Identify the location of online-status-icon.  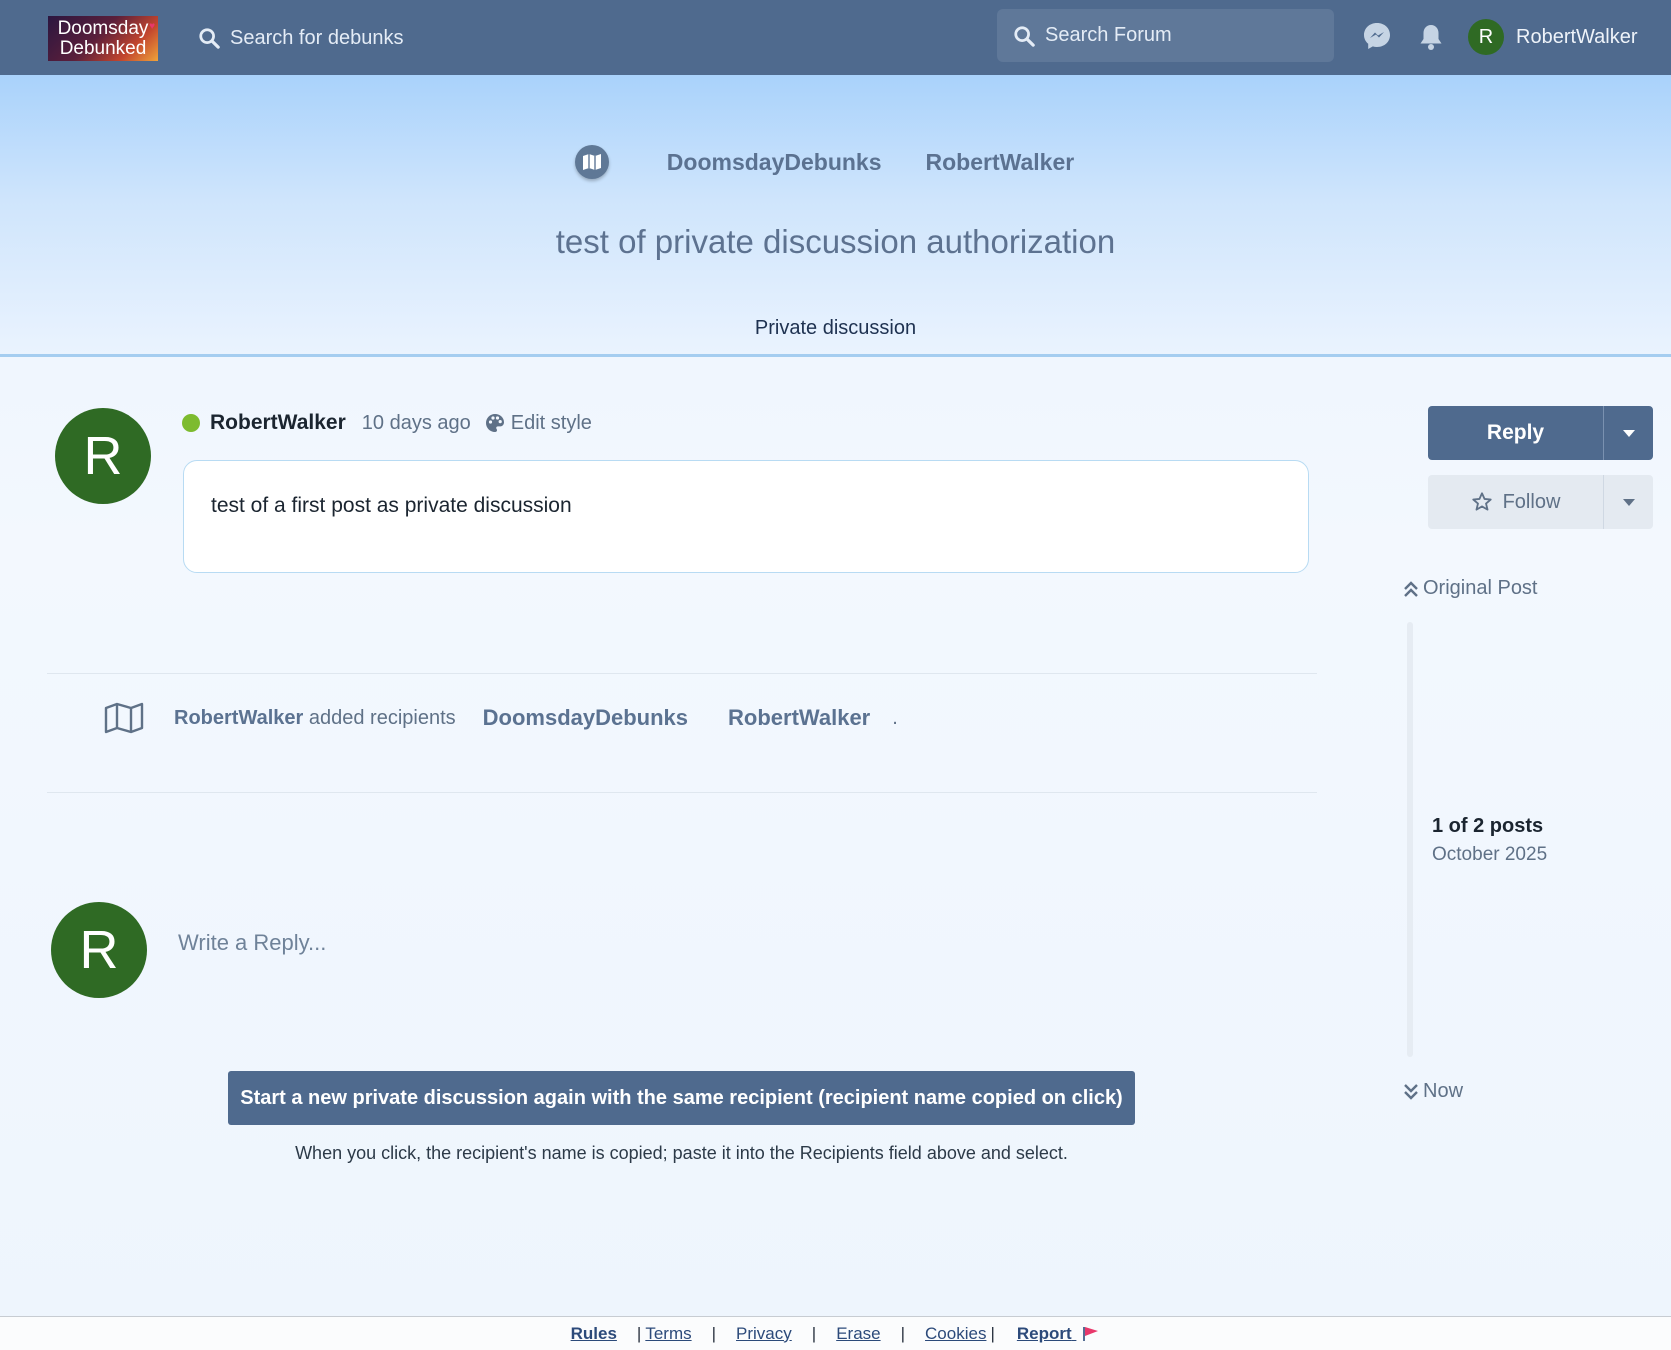
(191, 423).